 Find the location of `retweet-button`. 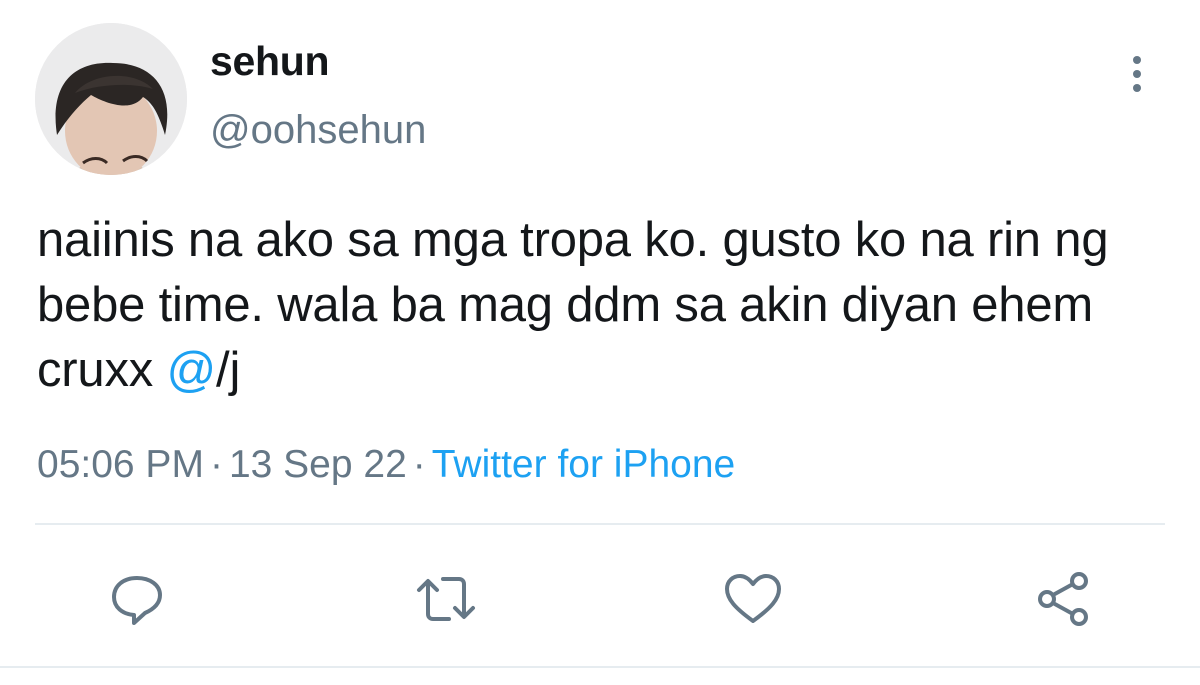

retweet-button is located at coordinates (446, 599).